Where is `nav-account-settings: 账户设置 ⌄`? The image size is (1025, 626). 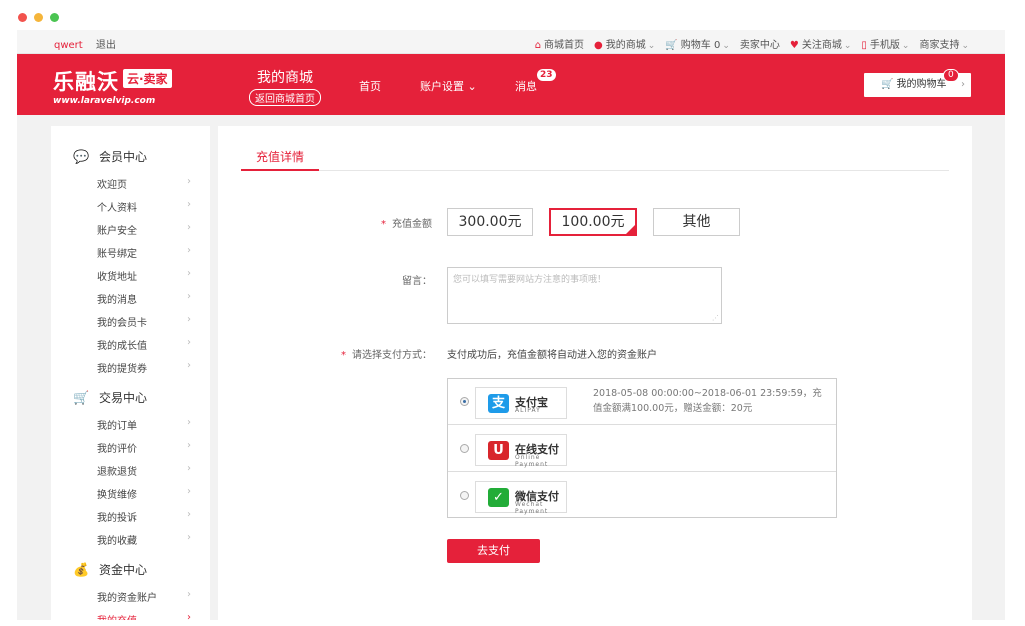 nav-account-settings: 账户设置 ⌄ is located at coordinates (448, 86).